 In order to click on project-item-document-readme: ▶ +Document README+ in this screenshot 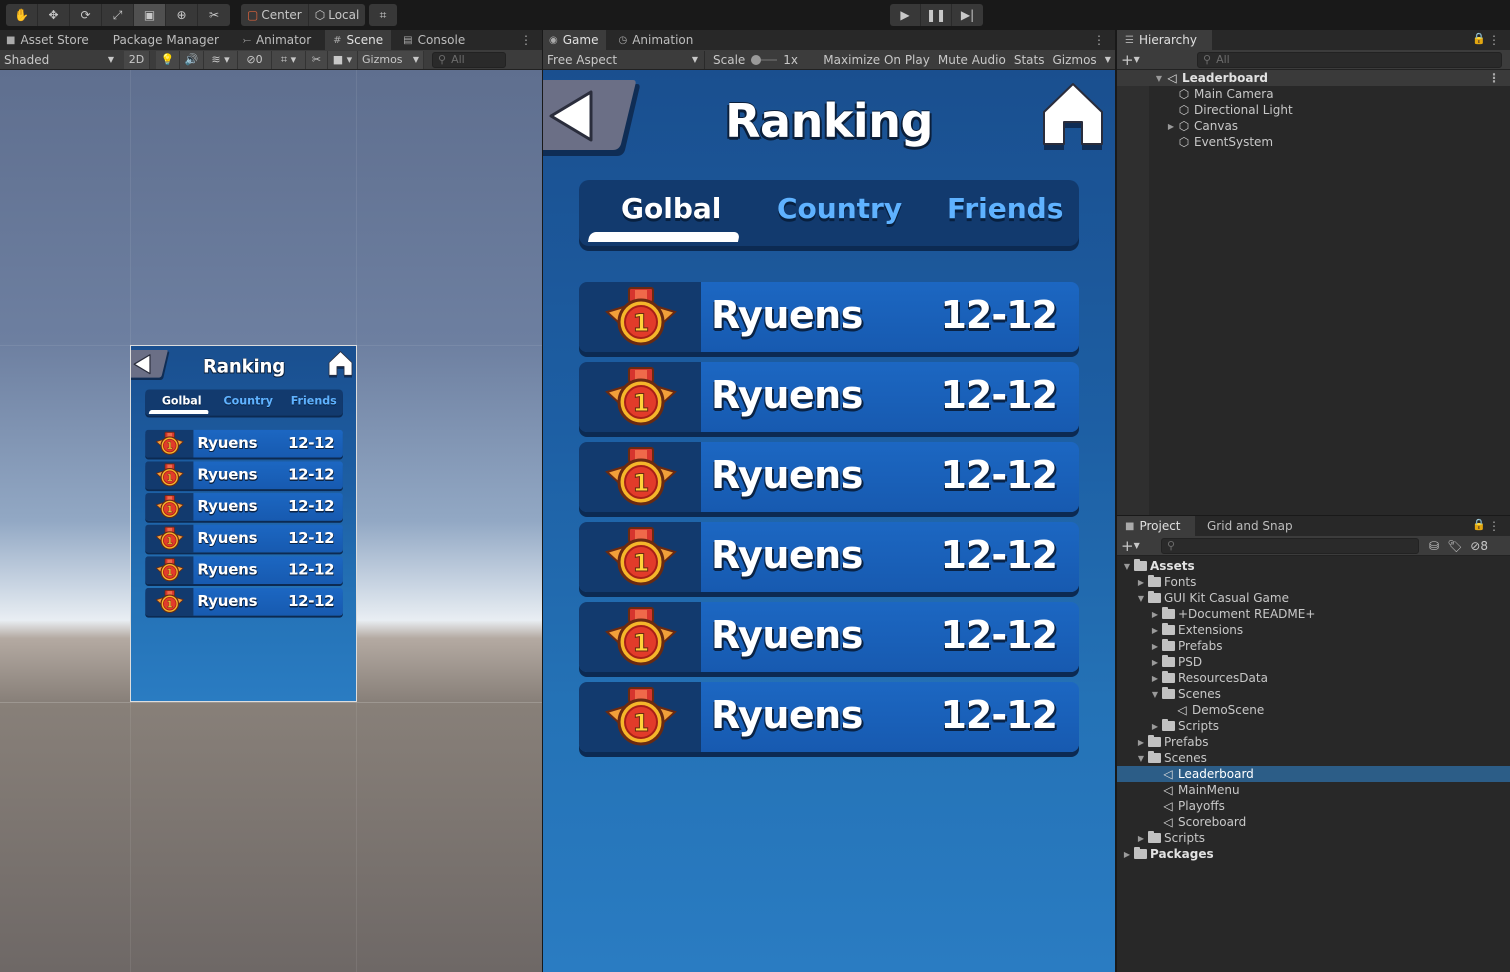, I will do `click(1313, 614)`.